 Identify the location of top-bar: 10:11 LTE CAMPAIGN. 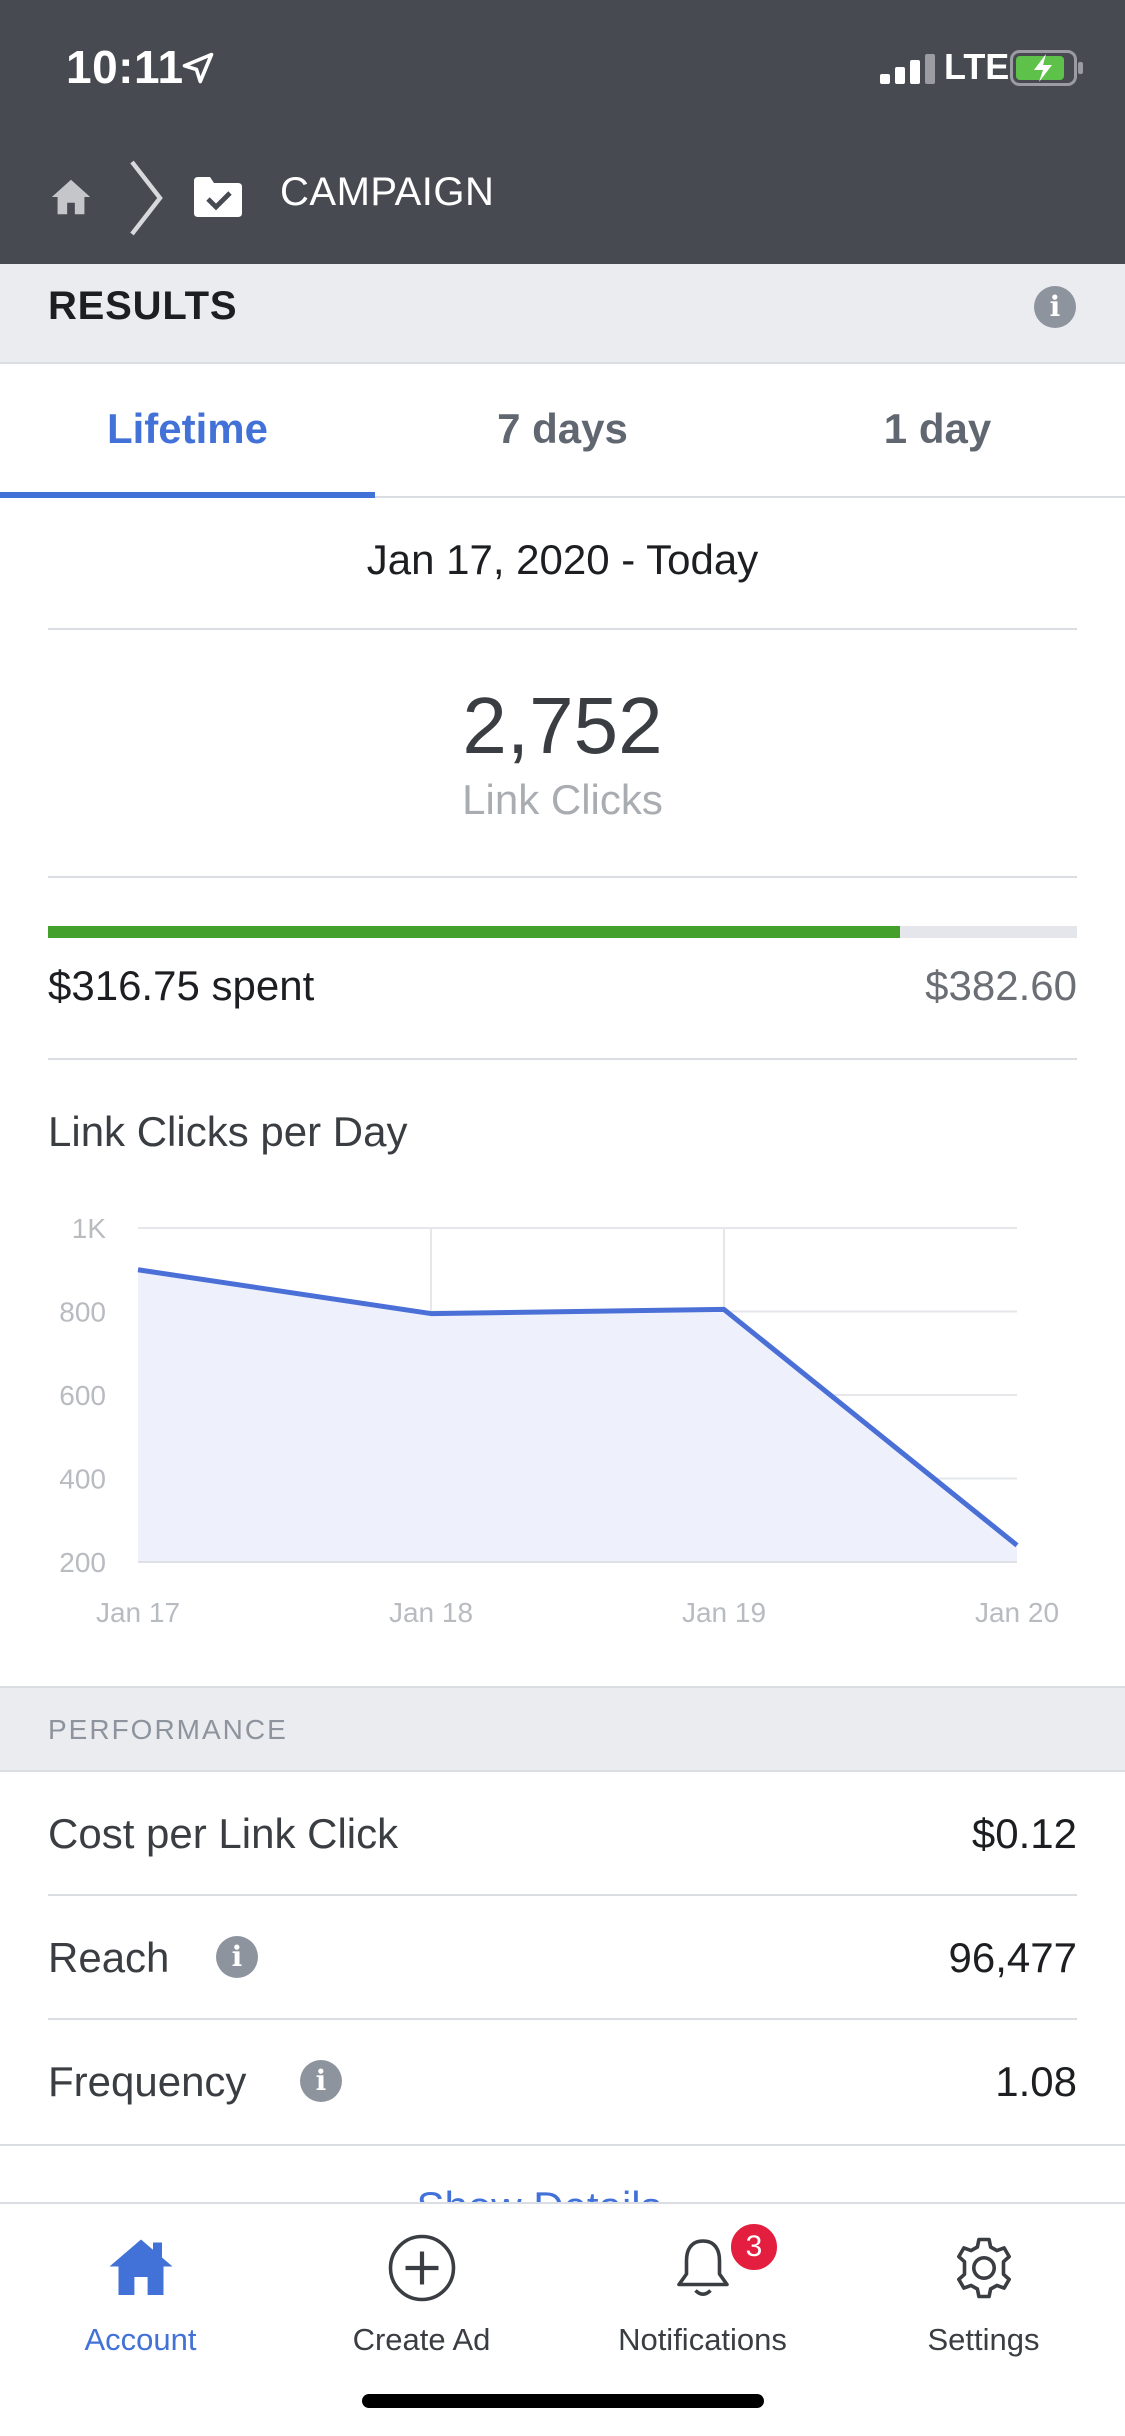
(562, 132).